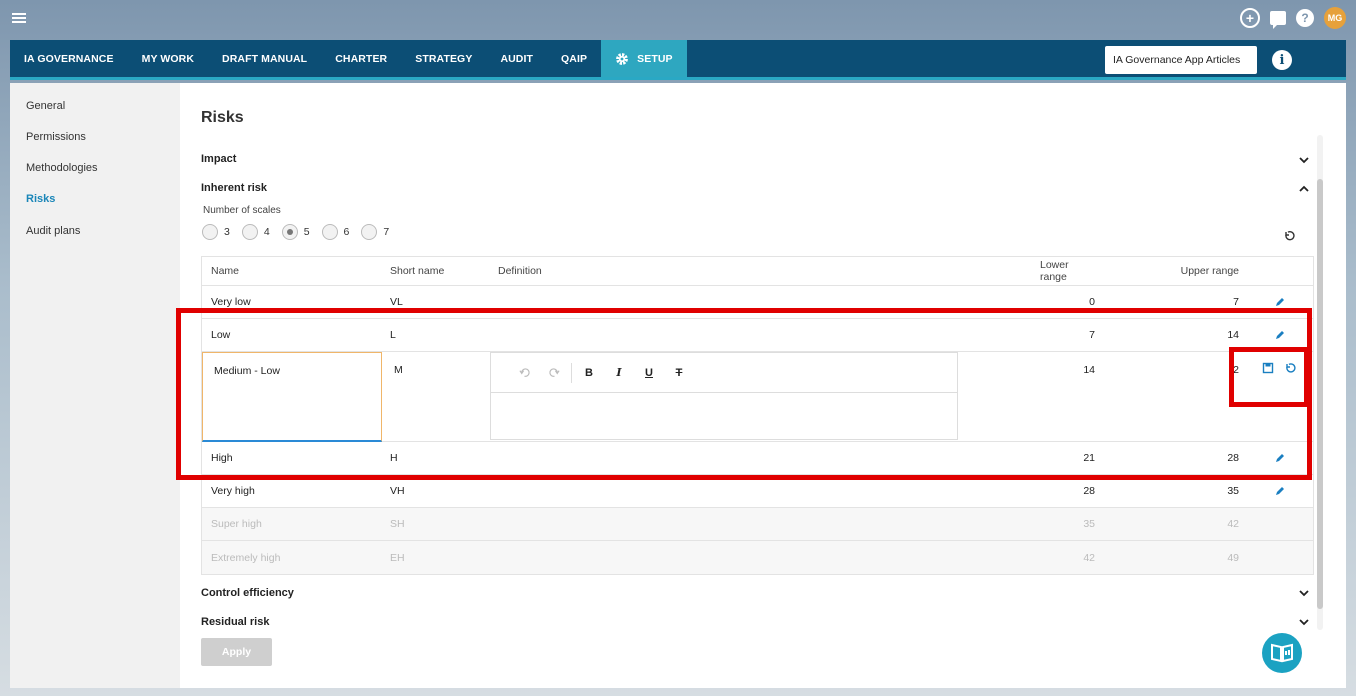  I want to click on lower-range-input: 14, so click(1078, 370).